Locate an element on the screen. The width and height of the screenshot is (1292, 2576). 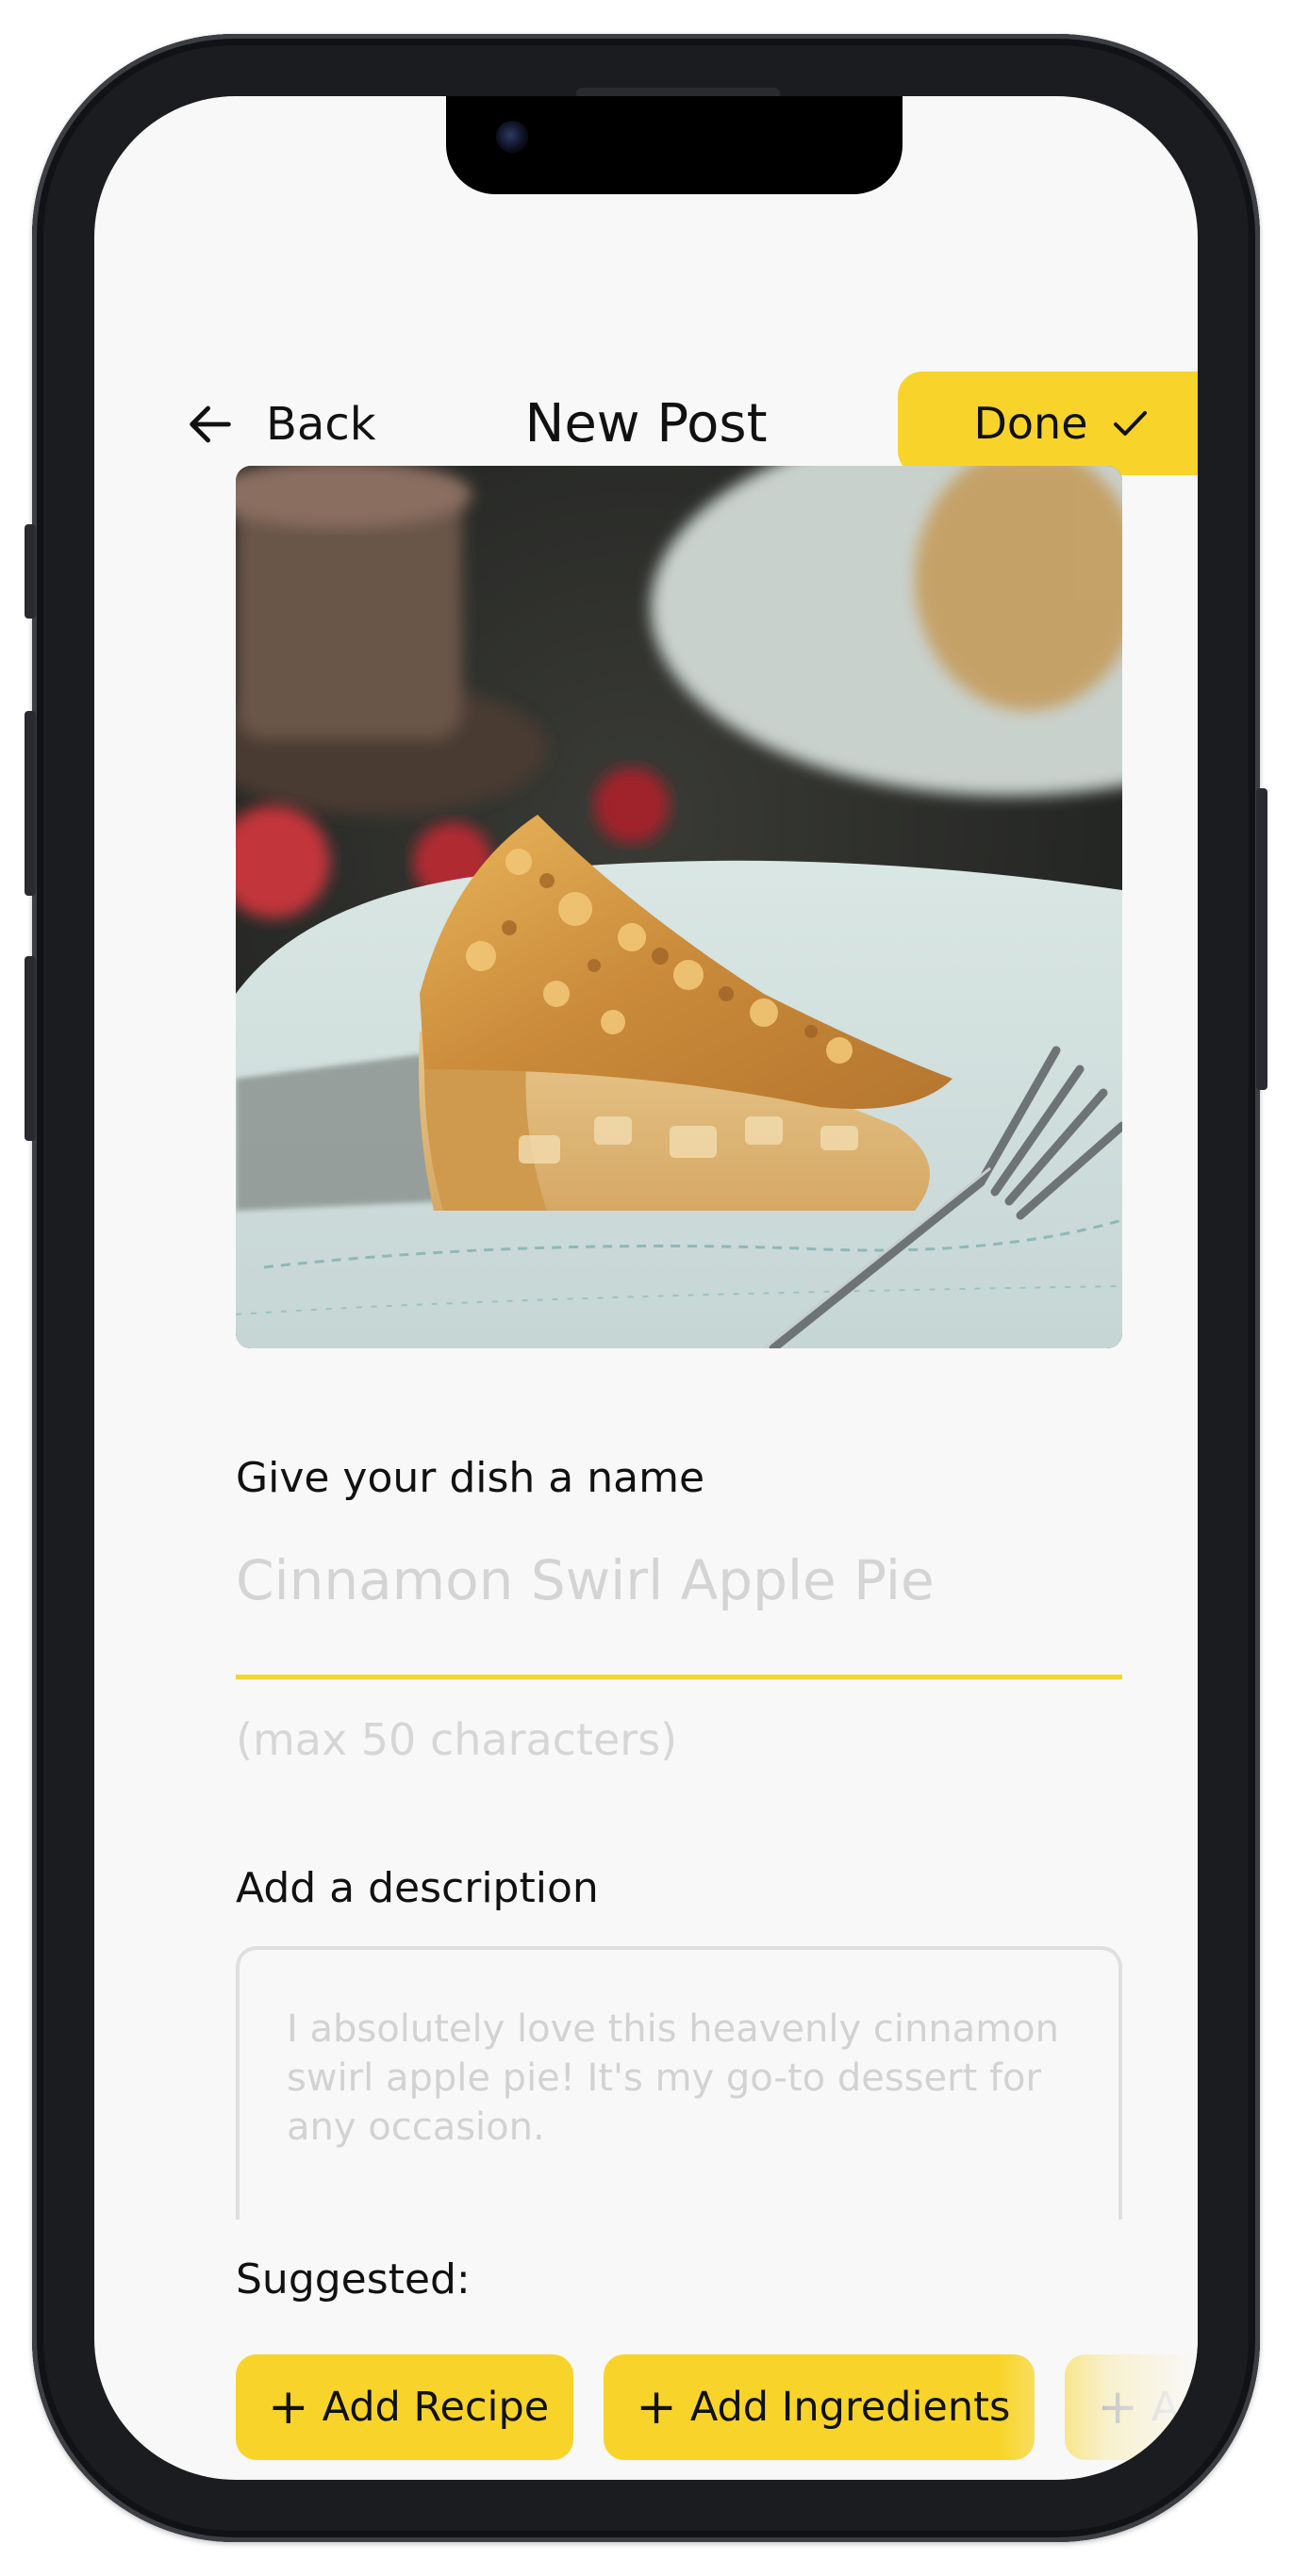
add-recipe-button: + Add Recipe is located at coordinates (405, 2407).